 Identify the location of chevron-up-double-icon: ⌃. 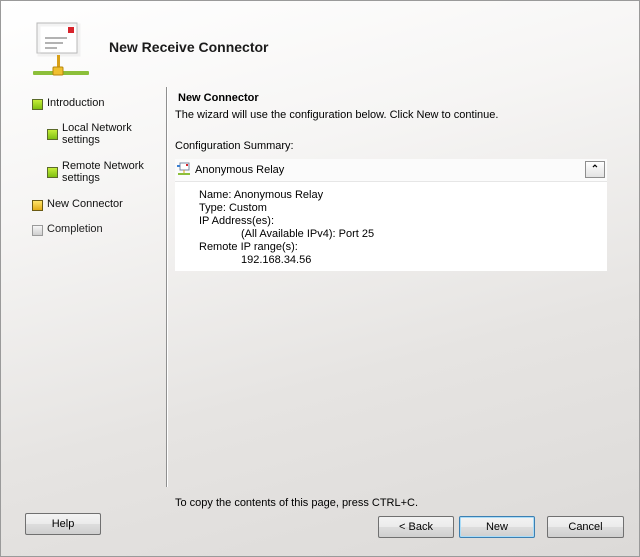
(595, 169).